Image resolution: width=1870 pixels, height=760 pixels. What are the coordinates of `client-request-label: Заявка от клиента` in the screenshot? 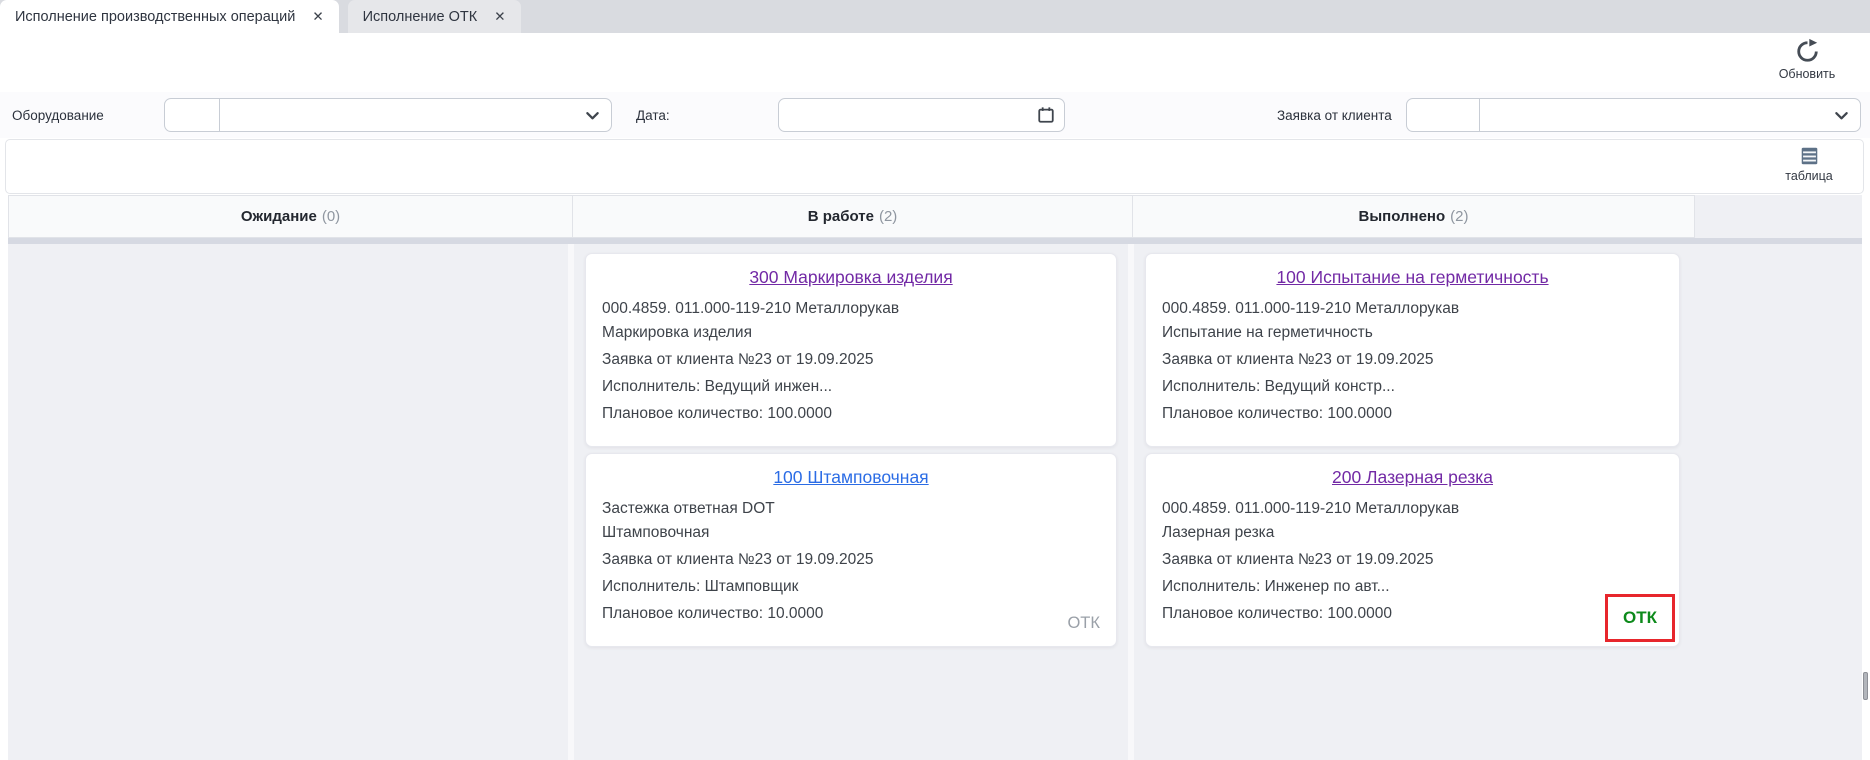 It's located at (1334, 115).